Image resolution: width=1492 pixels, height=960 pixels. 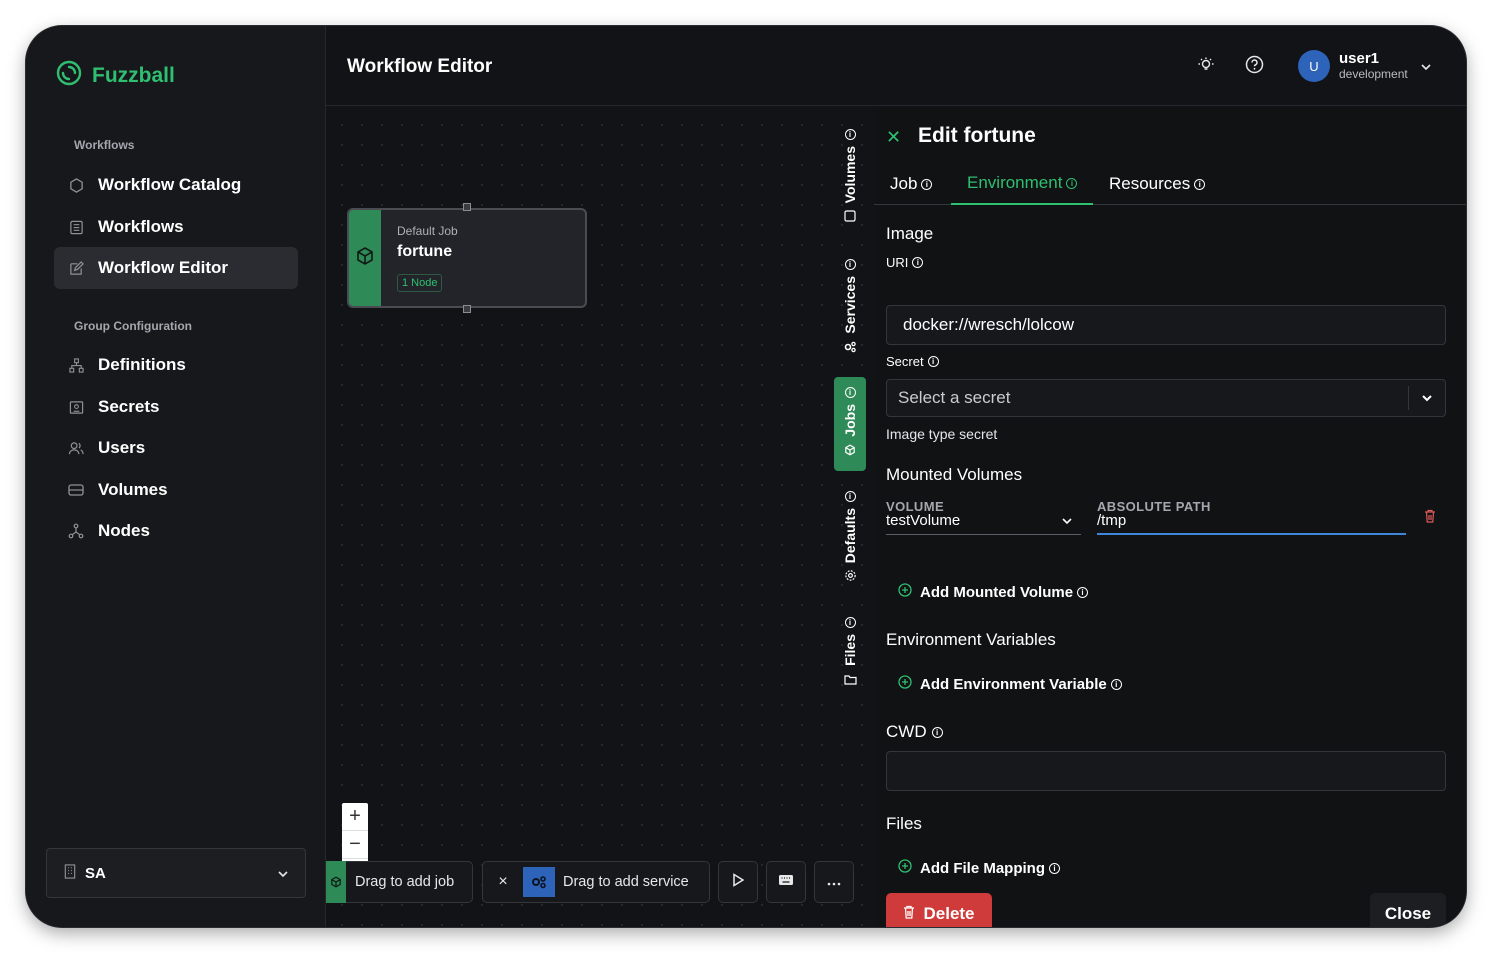 I want to click on volume-value: testVolume, so click(x=923, y=520).